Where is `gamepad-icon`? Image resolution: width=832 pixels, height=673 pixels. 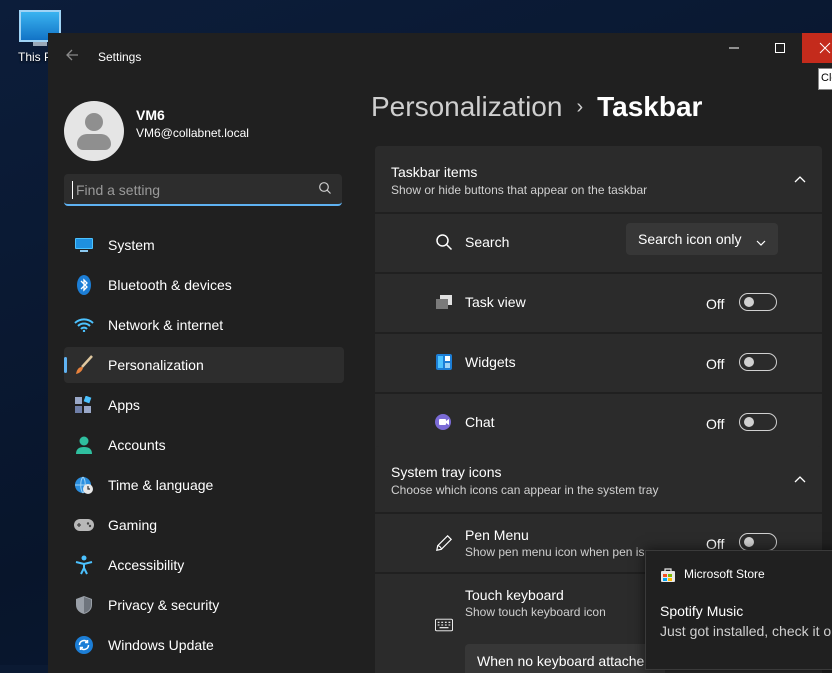
gamepad-icon is located at coordinates (84, 525).